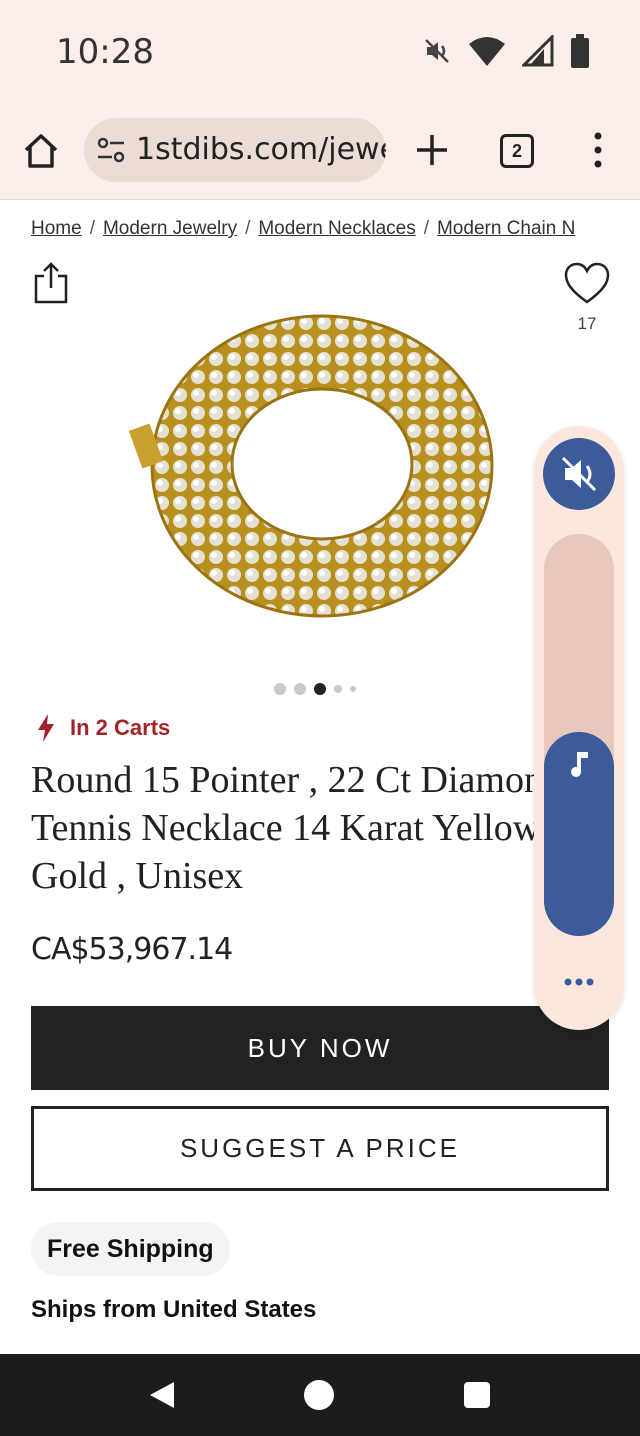 The image size is (640, 1436). Describe the element at coordinates (320, 50) in the screenshot. I see `status-bar: 10:28` at that location.